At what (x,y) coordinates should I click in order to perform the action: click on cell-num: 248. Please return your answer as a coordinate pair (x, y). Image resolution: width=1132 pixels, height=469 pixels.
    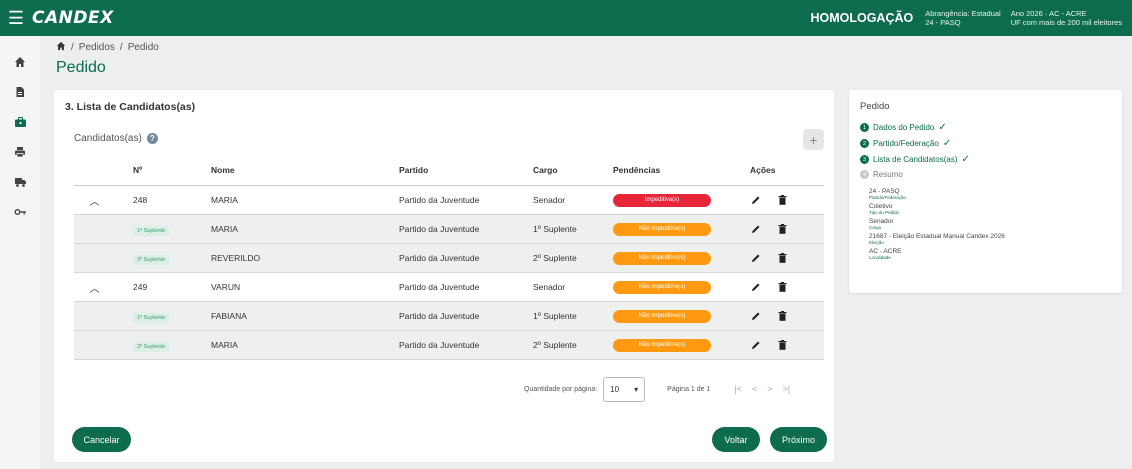
    Looking at the image, I should click on (140, 200).